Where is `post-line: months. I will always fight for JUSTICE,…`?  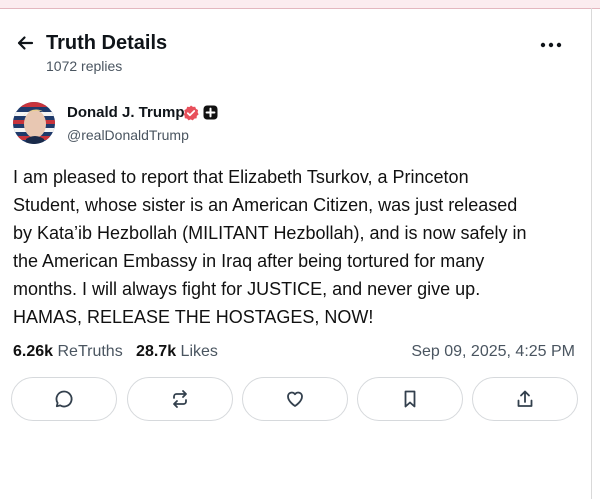 post-line: months. I will always fight for JUSTICE,… is located at coordinates (247, 289).